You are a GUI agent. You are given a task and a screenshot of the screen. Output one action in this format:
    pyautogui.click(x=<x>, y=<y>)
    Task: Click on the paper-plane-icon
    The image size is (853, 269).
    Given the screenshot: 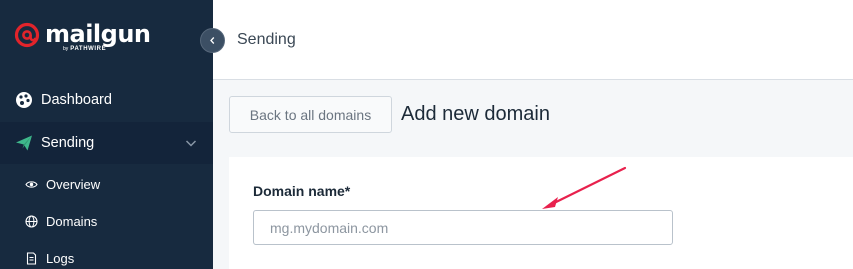 What is the action you would take?
    pyautogui.click(x=24, y=143)
    